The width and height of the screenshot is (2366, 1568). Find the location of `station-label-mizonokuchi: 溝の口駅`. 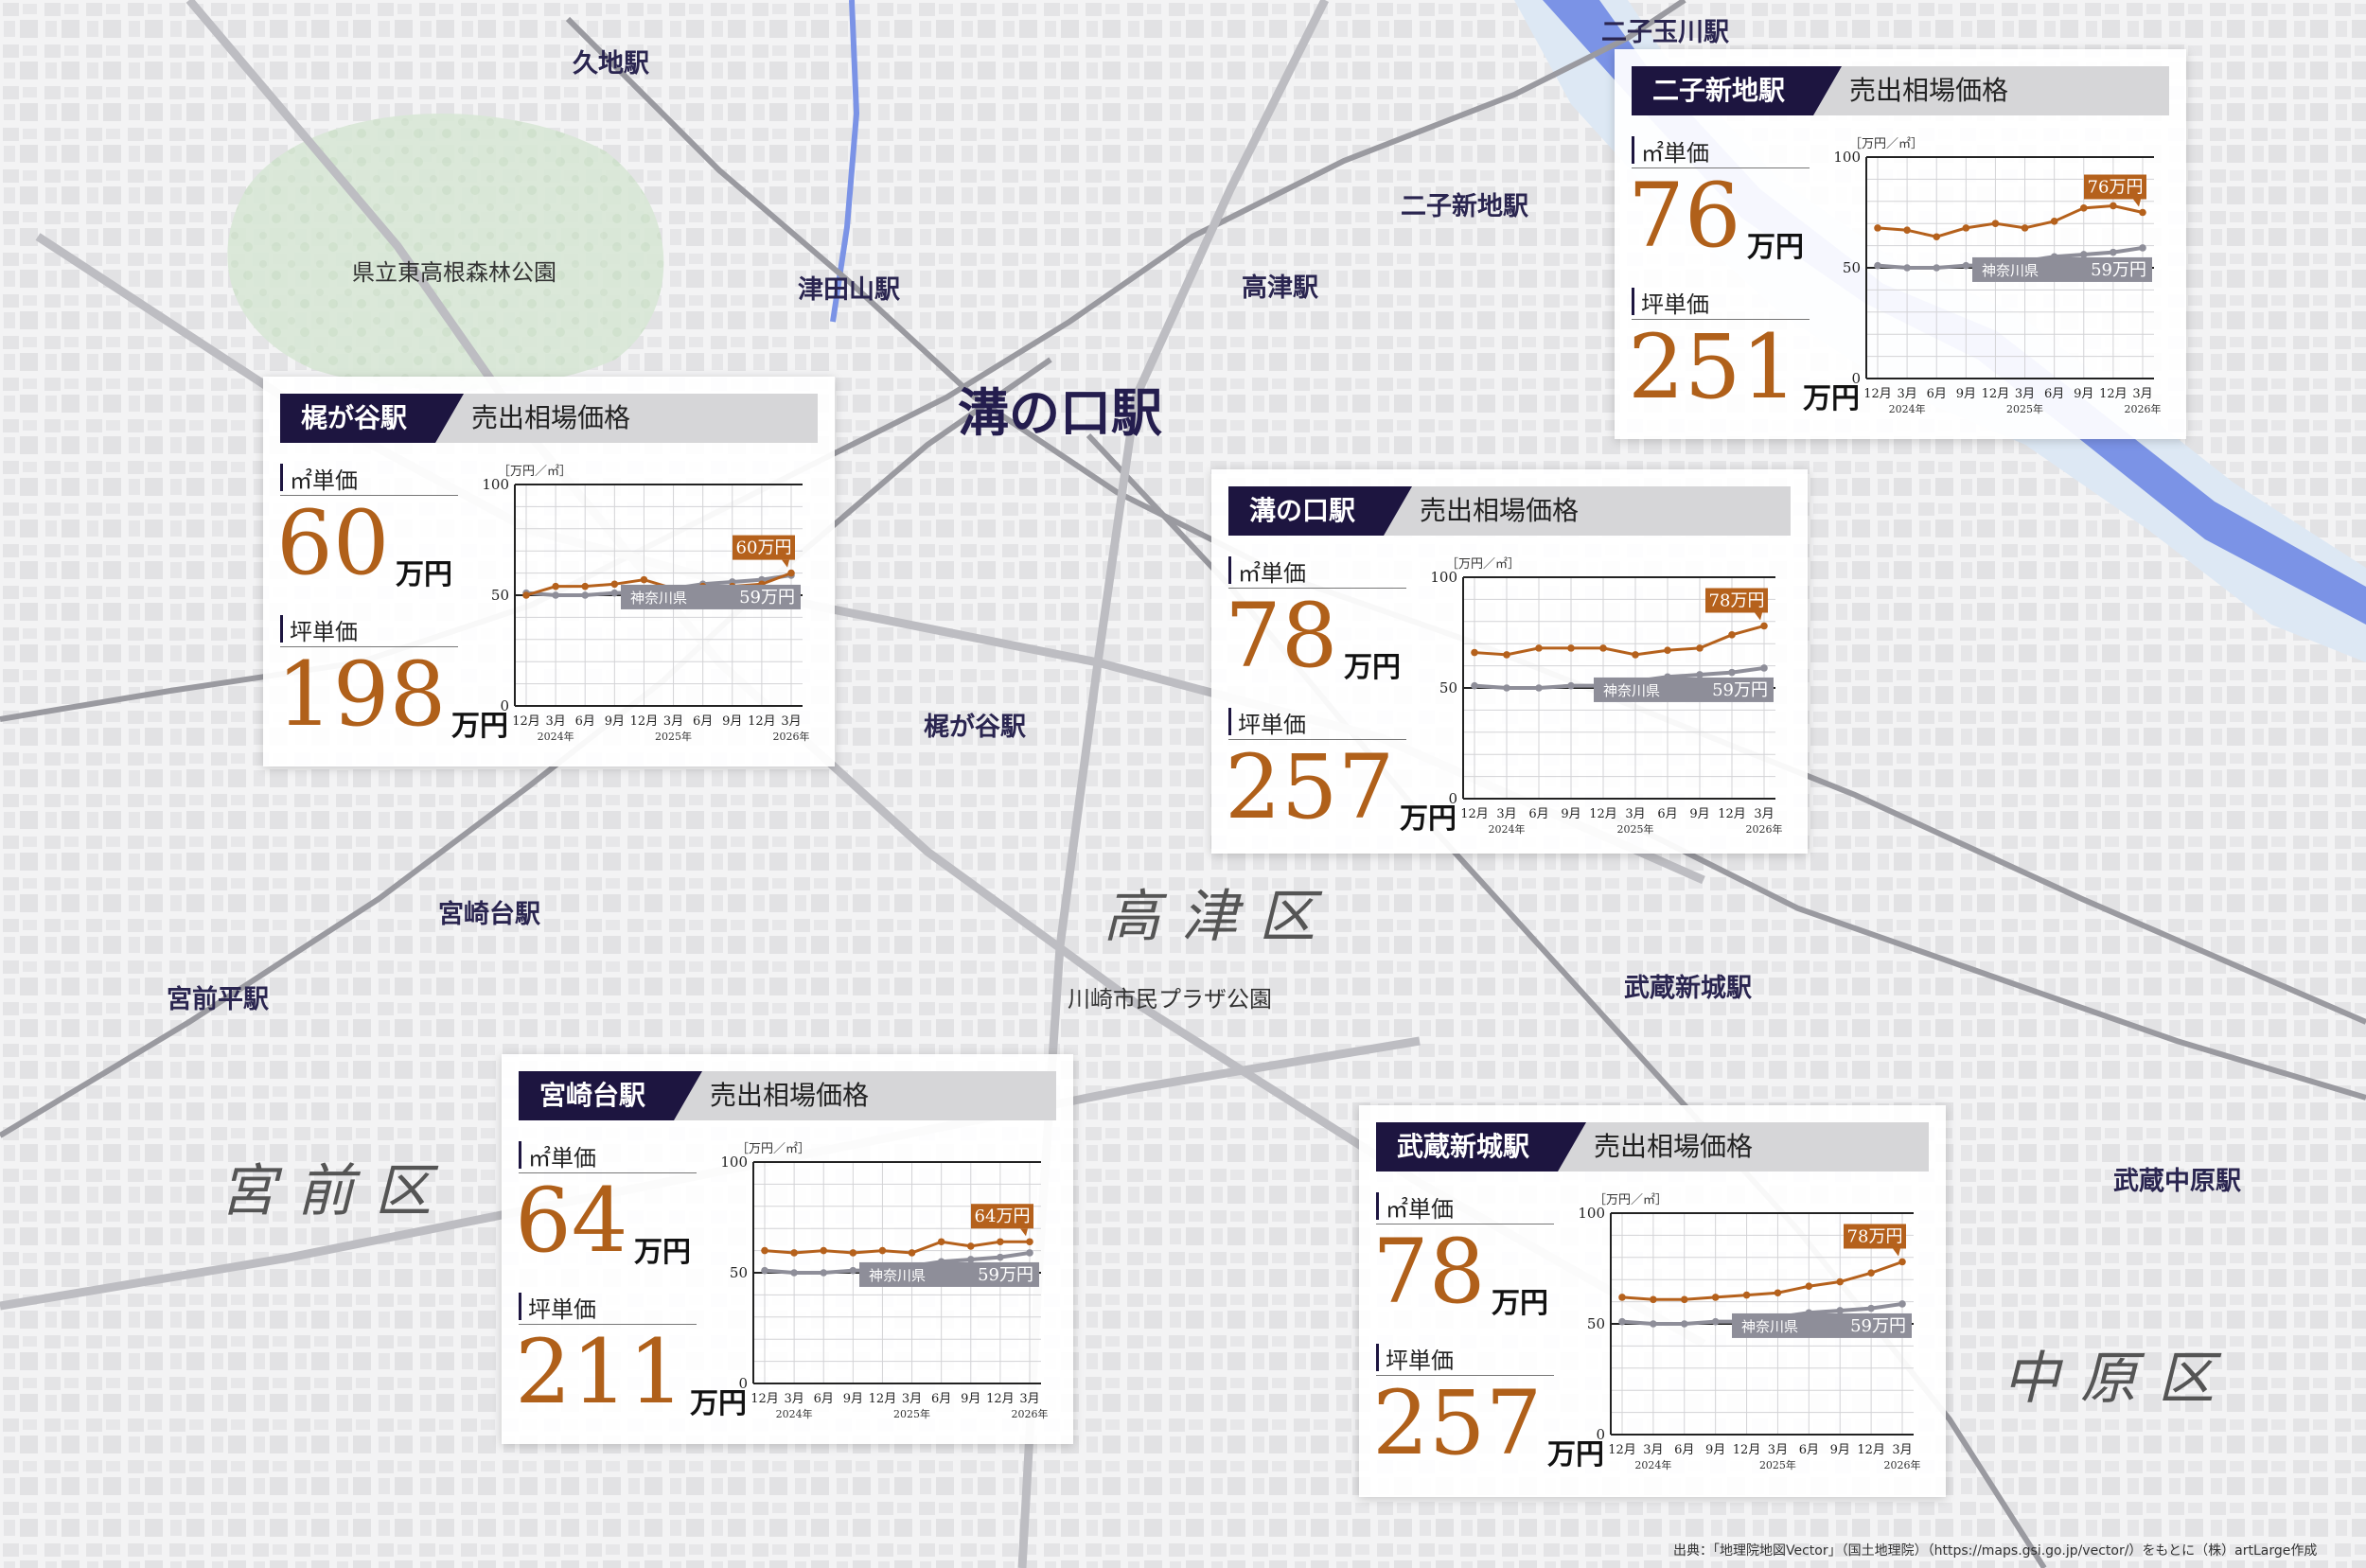

station-label-mizonokuchi: 溝の口駅 is located at coordinates (1060, 412).